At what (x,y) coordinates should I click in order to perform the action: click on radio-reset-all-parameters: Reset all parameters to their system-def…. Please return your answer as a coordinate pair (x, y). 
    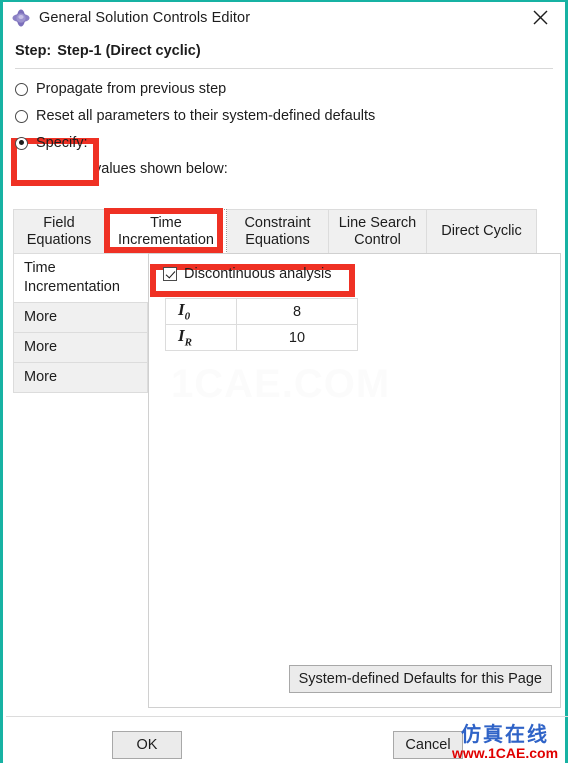
    Looking at the image, I should click on (290, 116).